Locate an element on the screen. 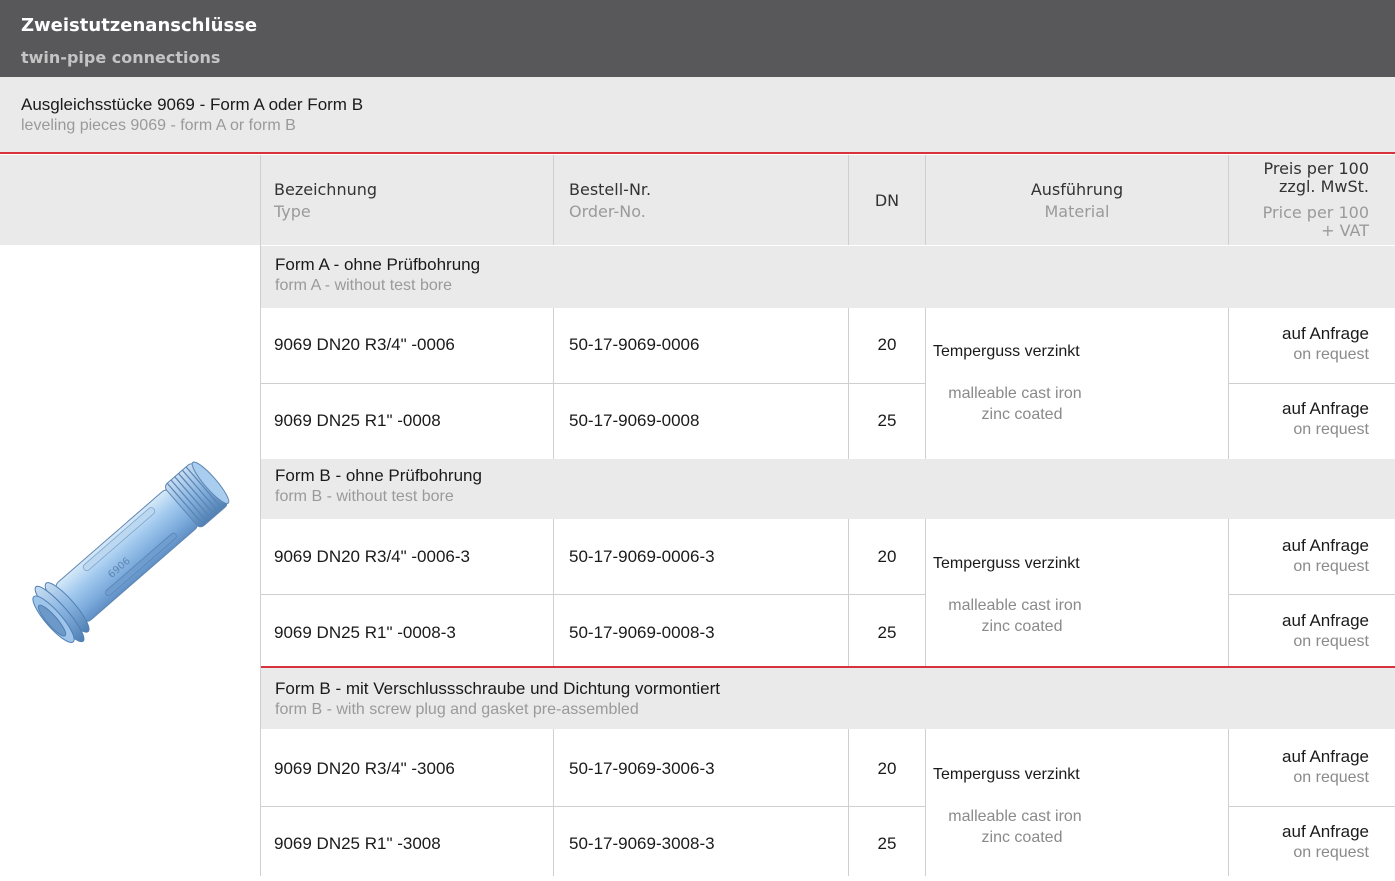 This screenshot has width=1395, height=881. order-cell: 50-17-9069-0008-3 is located at coordinates (642, 632).